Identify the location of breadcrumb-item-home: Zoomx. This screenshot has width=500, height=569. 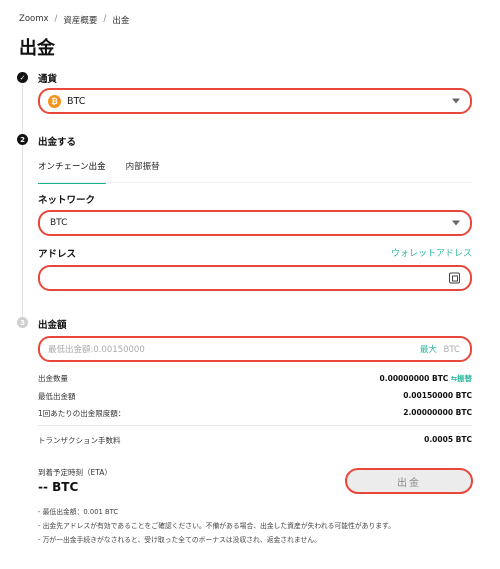
(34, 20).